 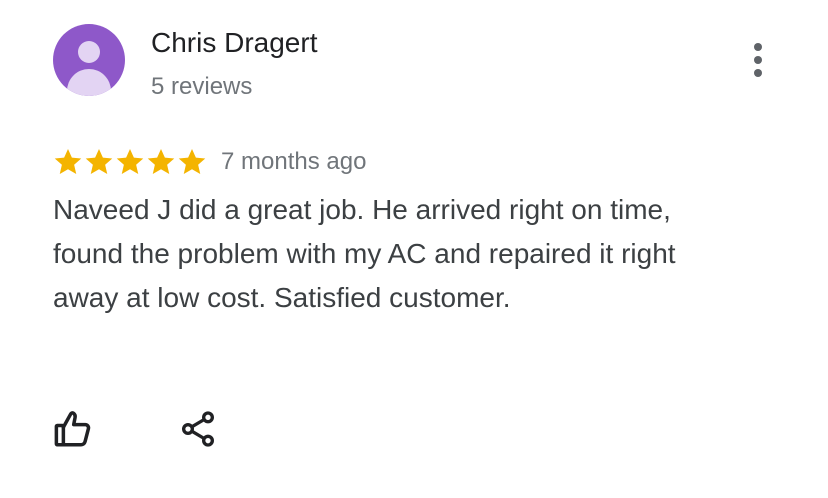 I want to click on star-rating, so click(x=130, y=162).